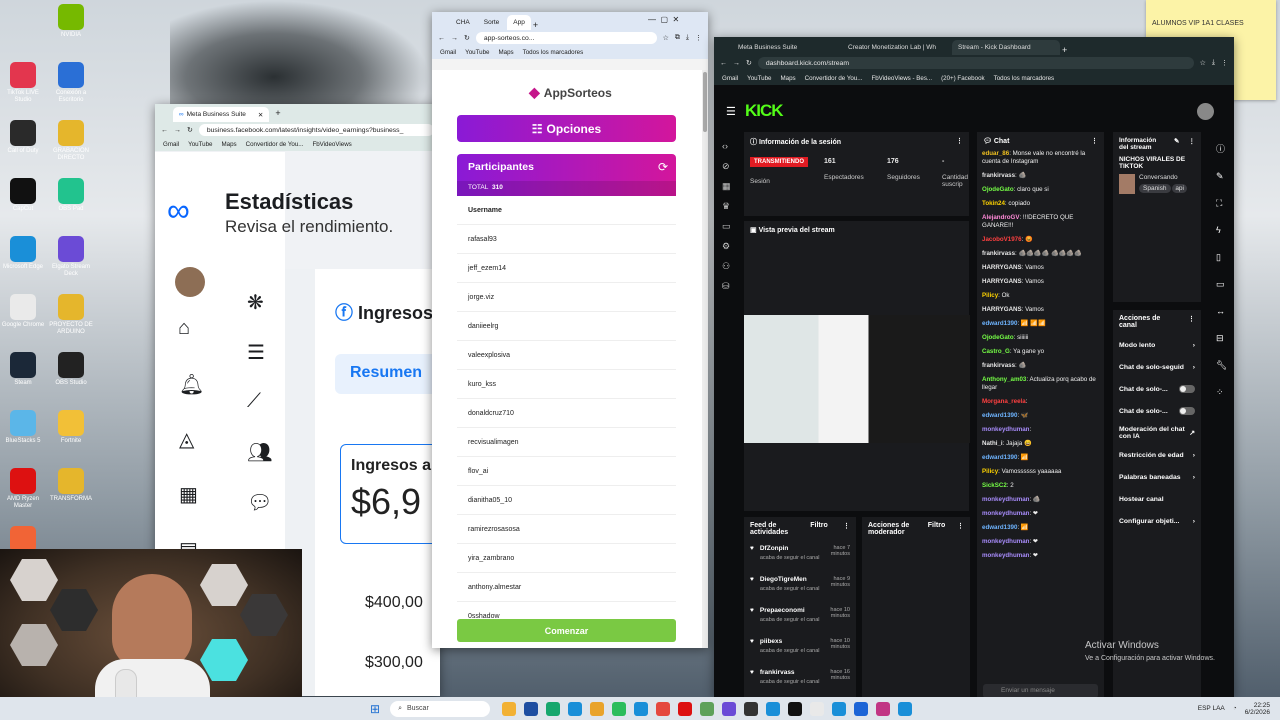 Image resolution: width=1280 pixels, height=720 pixels. I want to click on resumen-tab: Resumen, so click(387, 374).